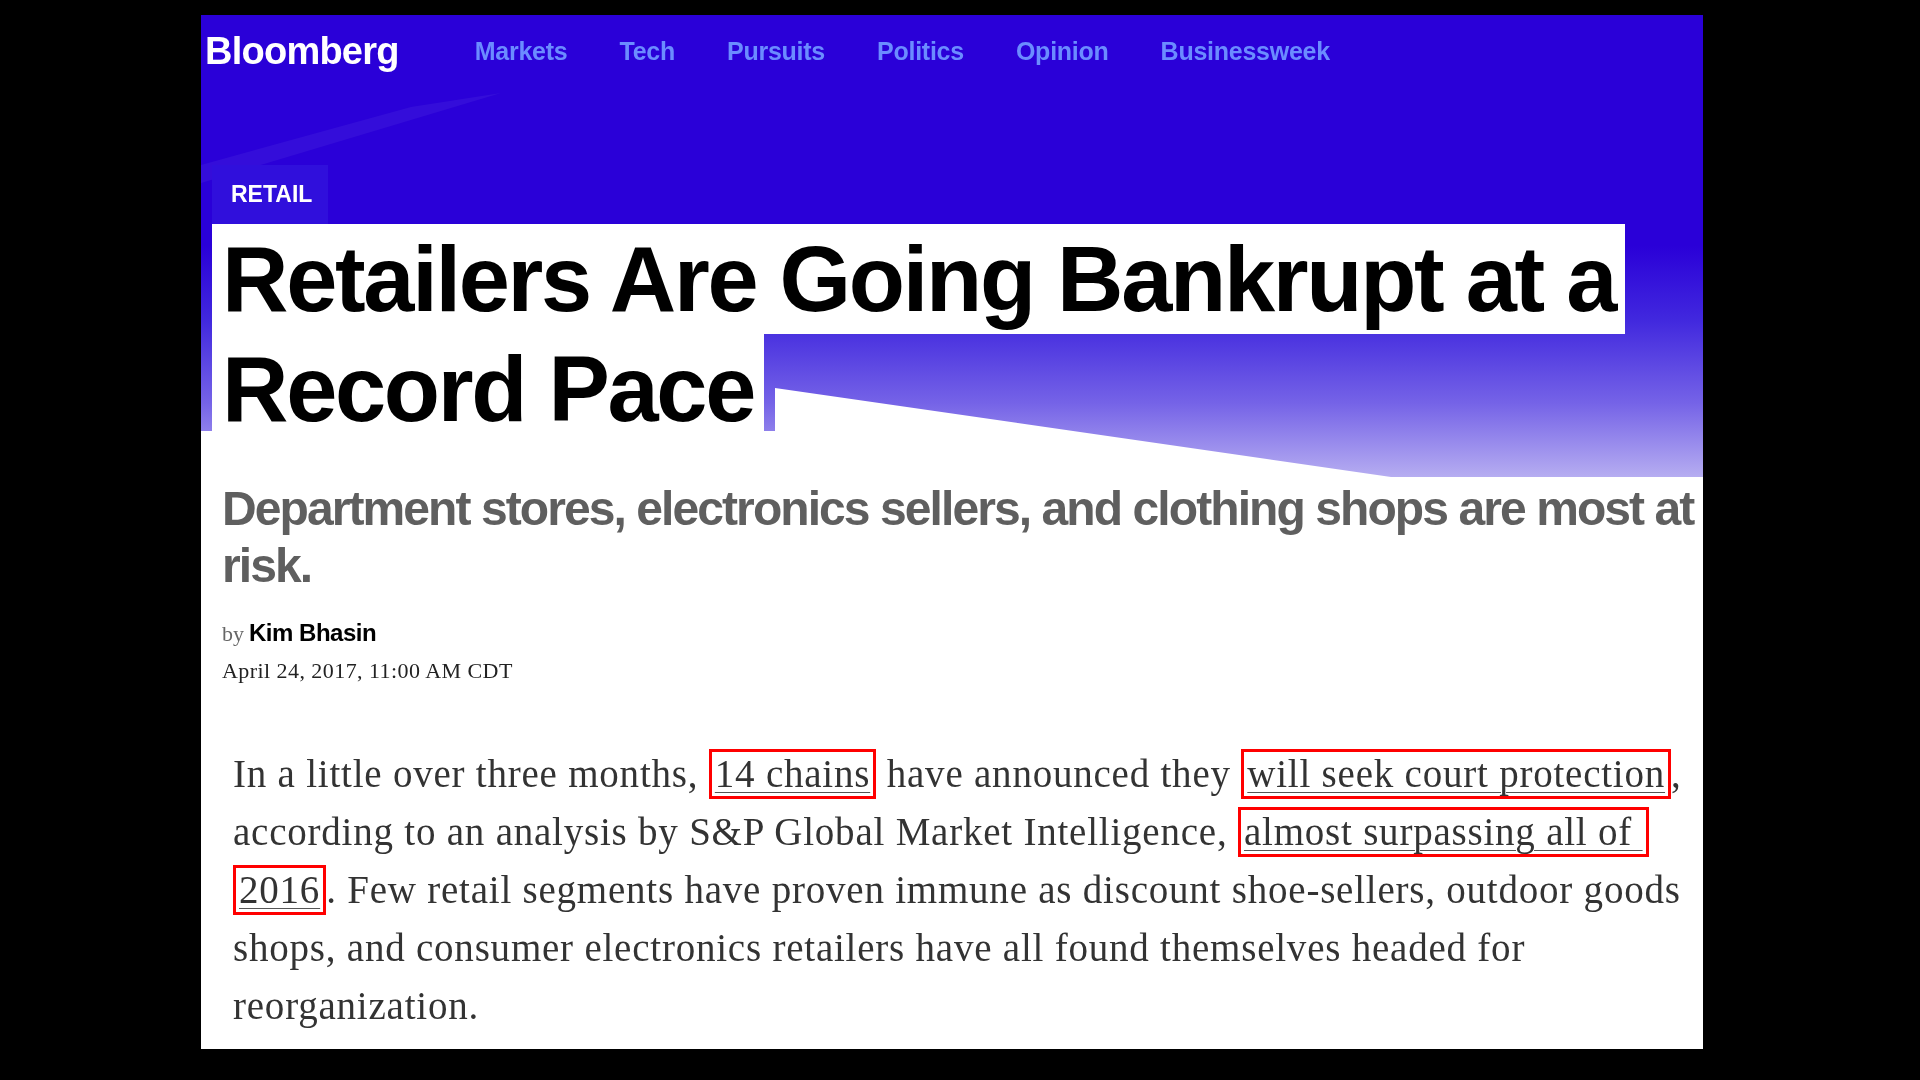 Image resolution: width=1920 pixels, height=1080 pixels. Describe the element at coordinates (1443, 832) in the screenshot. I see `boxed-link: almost surpassing all of` at that location.